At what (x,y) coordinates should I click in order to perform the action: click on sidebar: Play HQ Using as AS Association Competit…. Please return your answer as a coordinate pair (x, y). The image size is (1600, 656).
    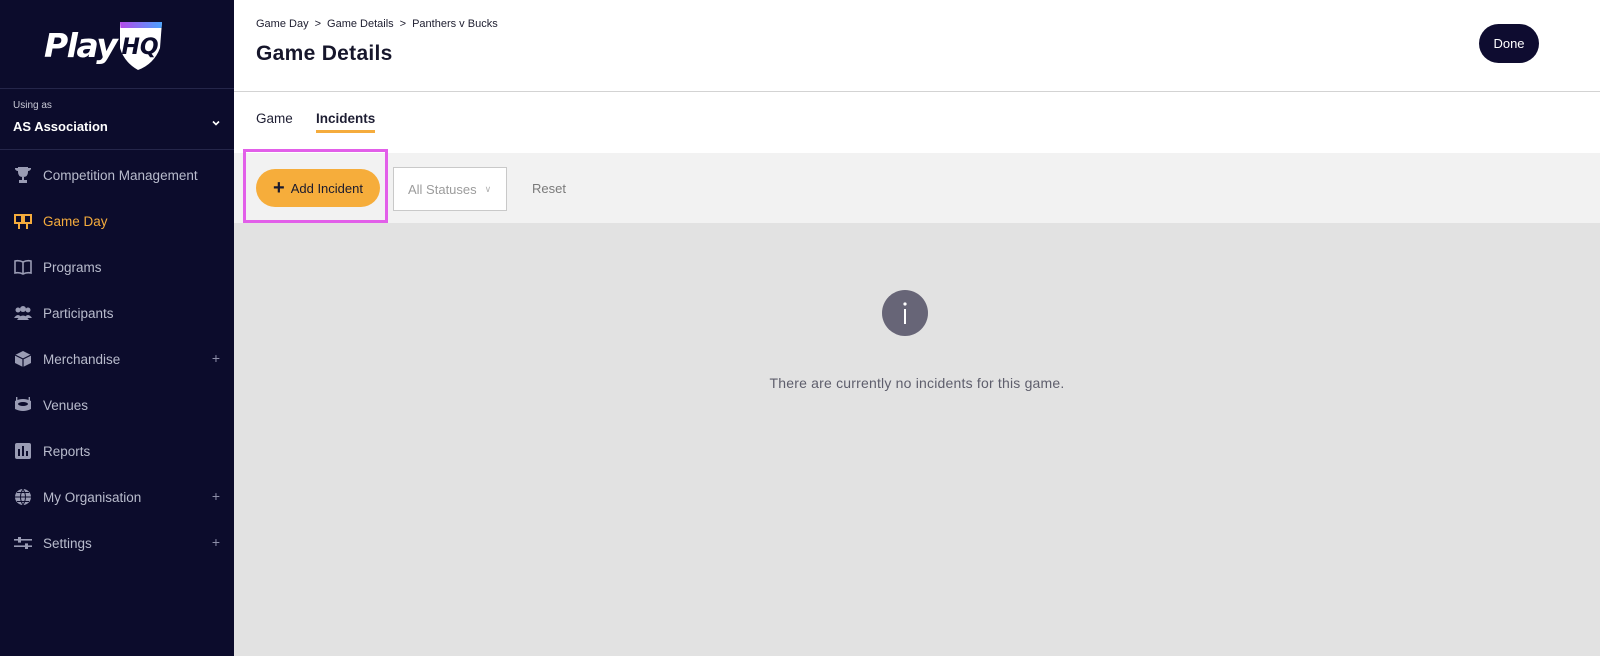
    Looking at the image, I should click on (117, 328).